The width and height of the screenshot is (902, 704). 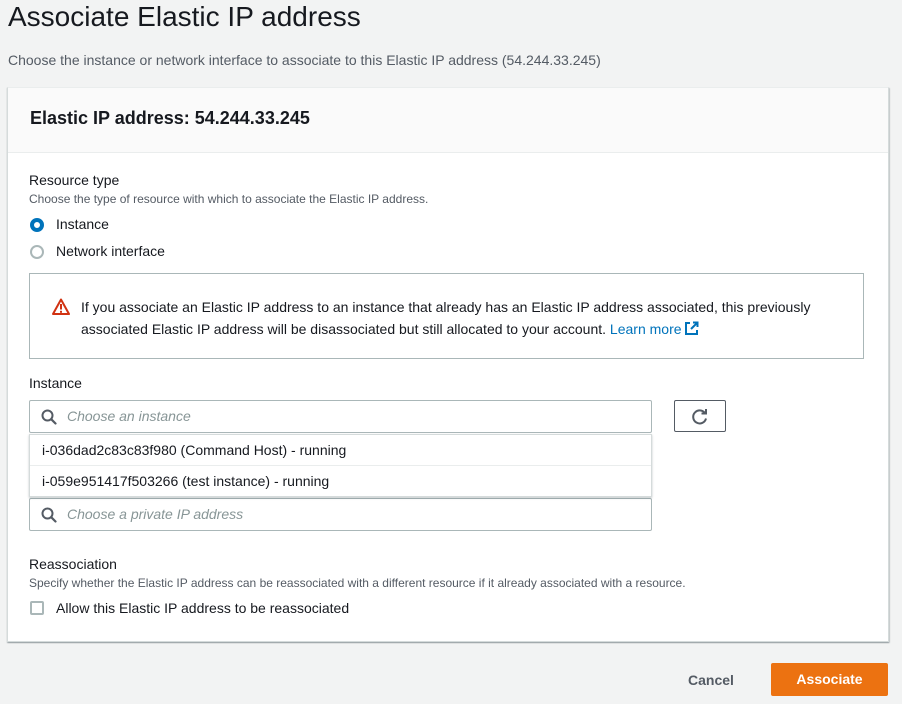 I want to click on learn-more-link: Learn more, so click(x=646, y=329).